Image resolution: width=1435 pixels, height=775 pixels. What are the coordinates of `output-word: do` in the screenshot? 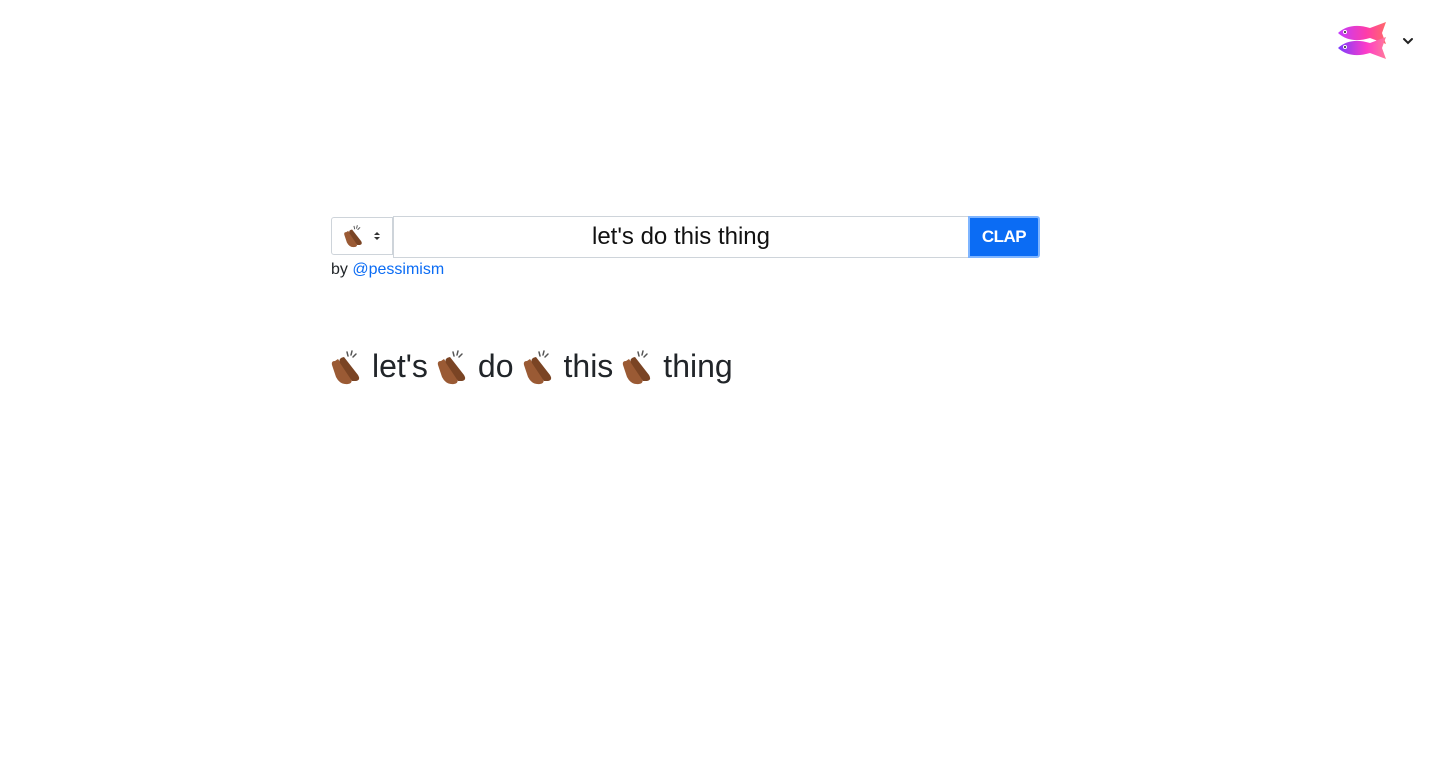 It's located at (495, 366).